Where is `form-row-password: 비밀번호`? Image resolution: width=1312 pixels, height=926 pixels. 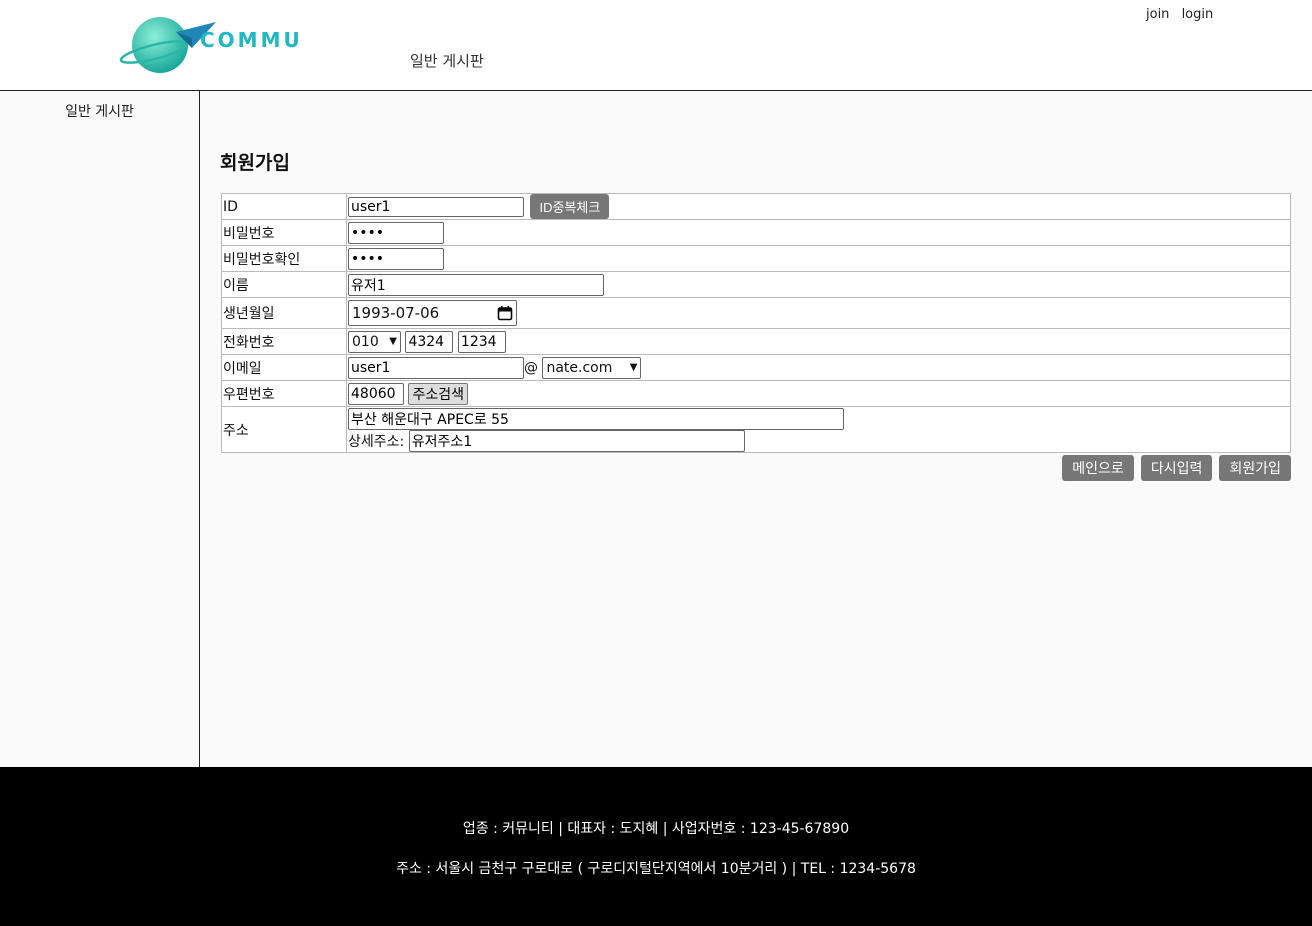 form-row-password: 비밀번호 is located at coordinates (756, 232).